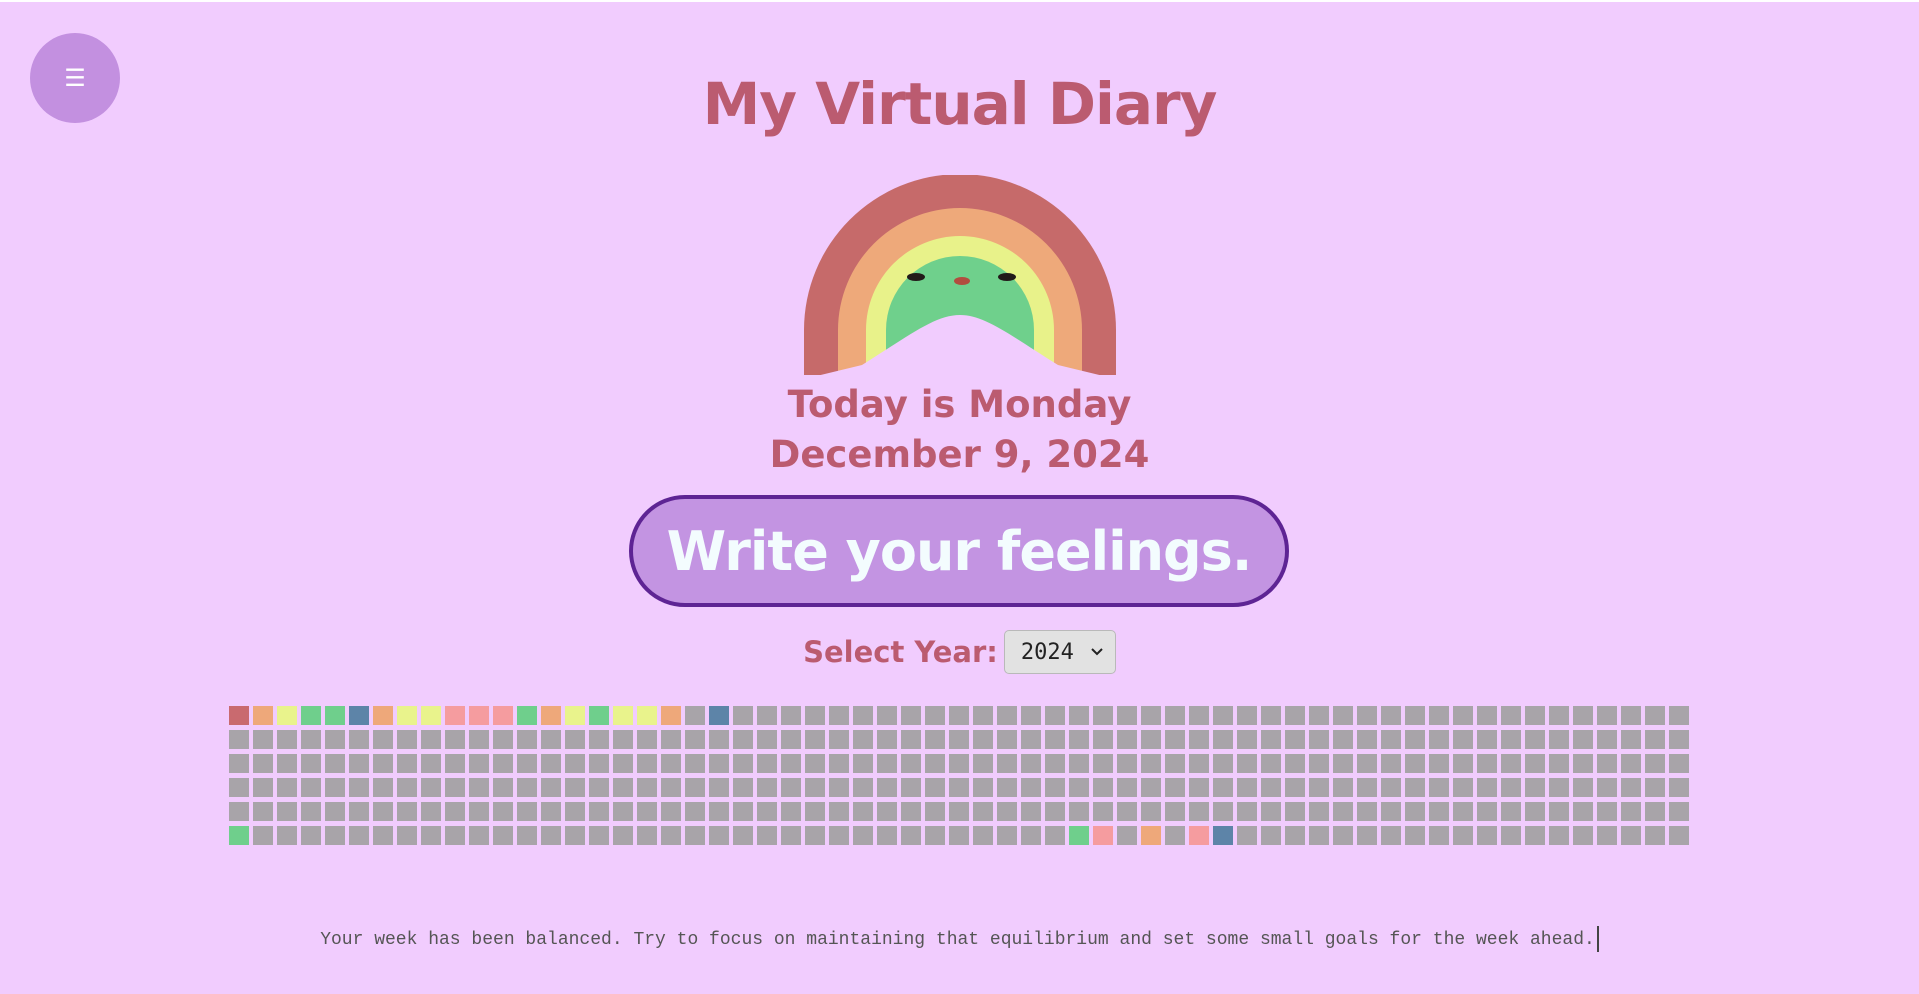 This screenshot has height=994, width=1919. Describe the element at coordinates (959, 551) in the screenshot. I see `write-feelings-button: Write your feelings.` at that location.